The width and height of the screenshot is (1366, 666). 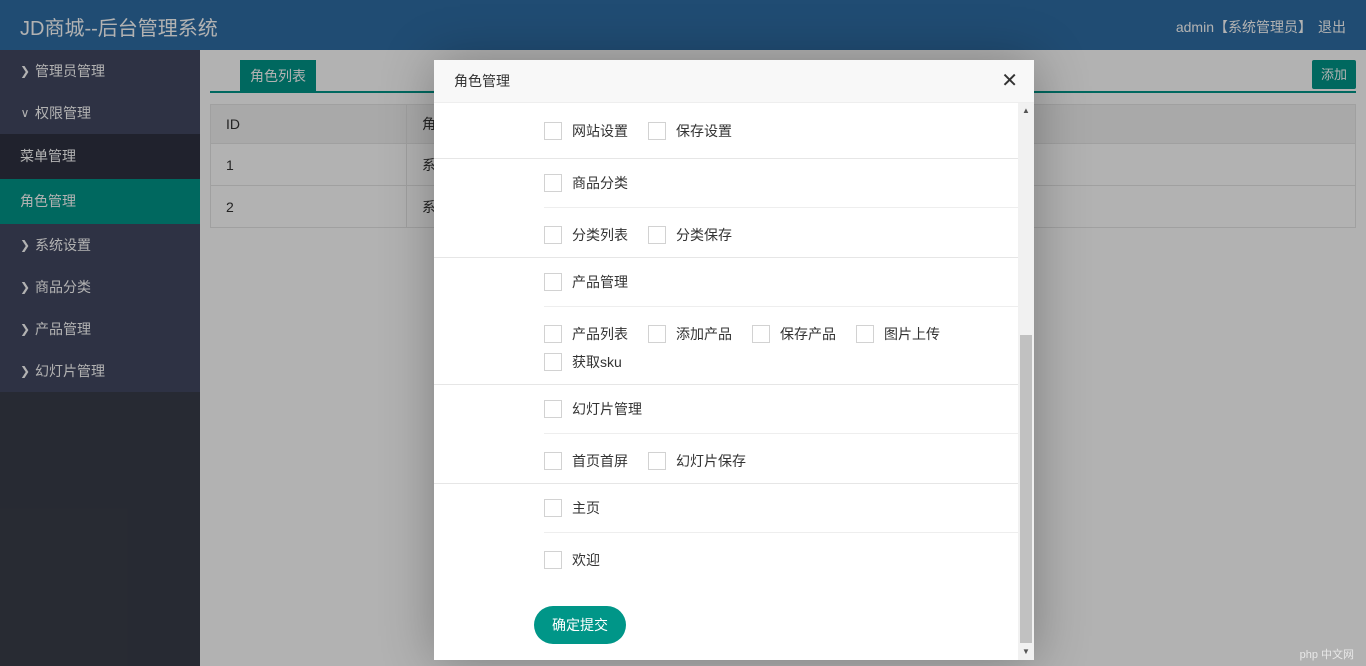 I want to click on permission-checkbox: 分类列表, so click(x=586, y=235).